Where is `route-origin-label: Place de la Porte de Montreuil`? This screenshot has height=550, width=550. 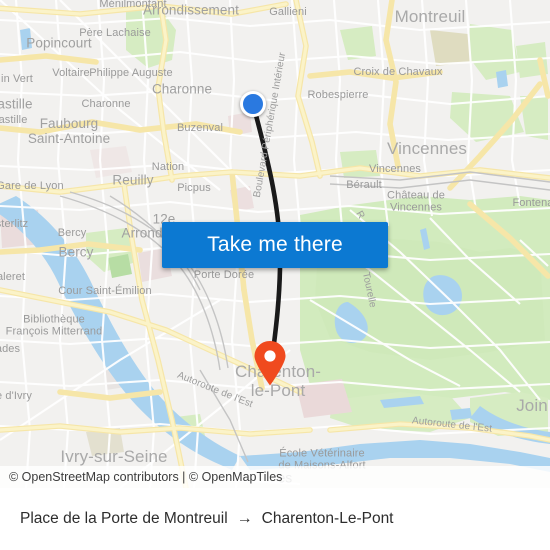
route-origin-label: Place de la Porte de Montreuil is located at coordinates (124, 518).